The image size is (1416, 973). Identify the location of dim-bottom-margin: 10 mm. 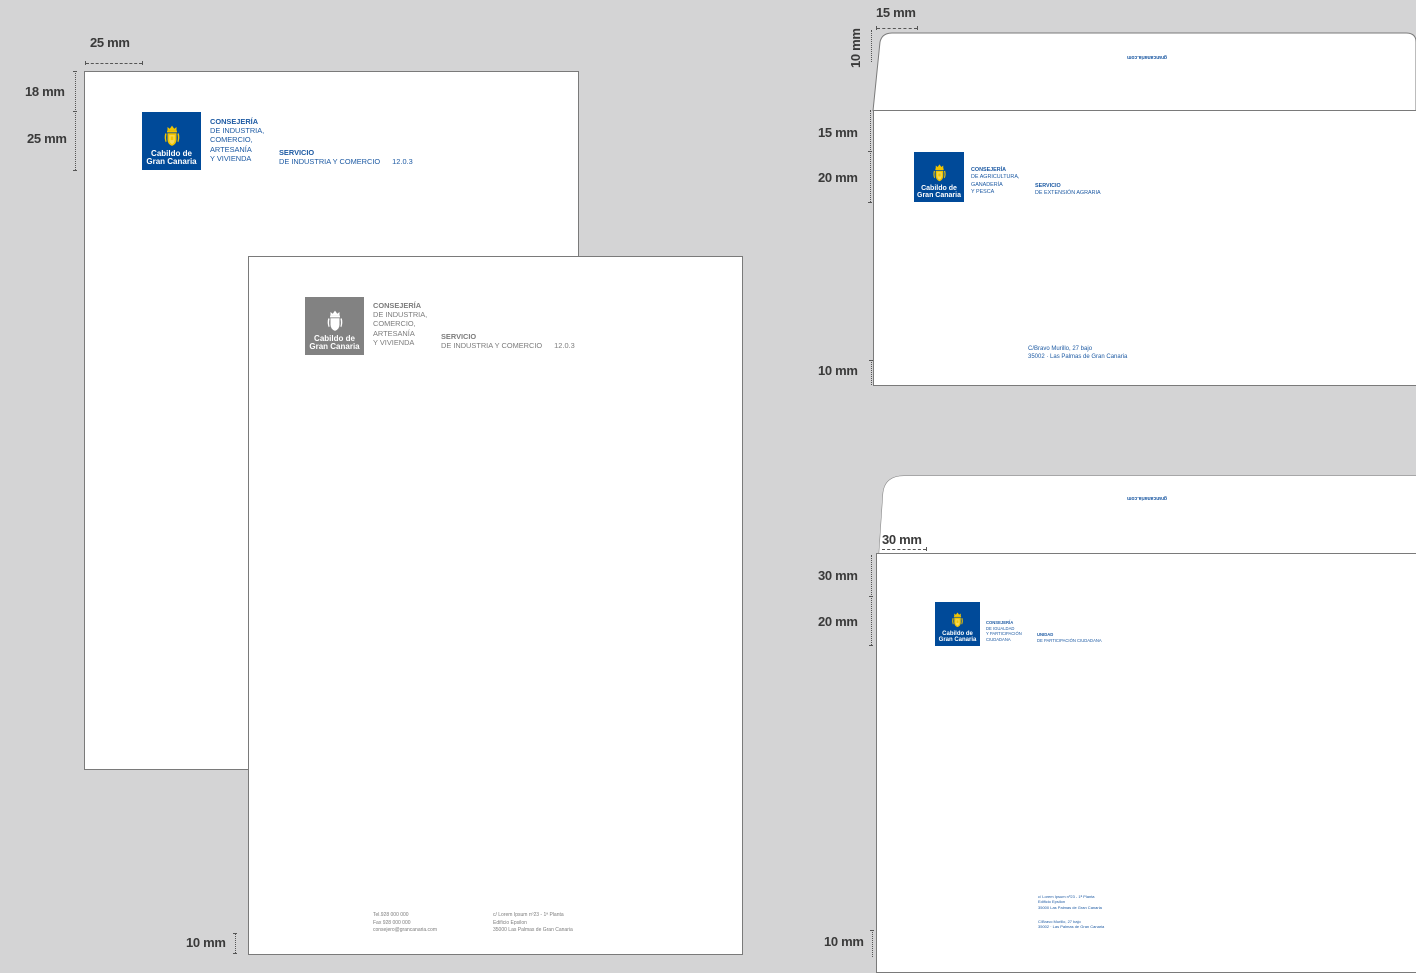
(206, 942).